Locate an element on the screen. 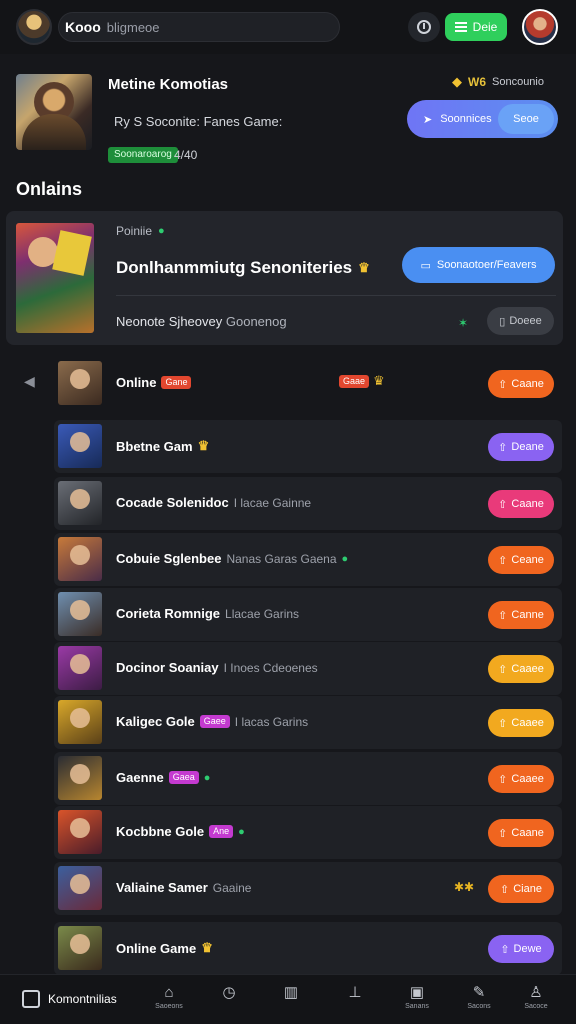 This screenshot has width=576, height=1024. list-item: Docinor Soaniay I Inoes Cdeoenes ⇧ Caaee is located at coordinates (308, 668).